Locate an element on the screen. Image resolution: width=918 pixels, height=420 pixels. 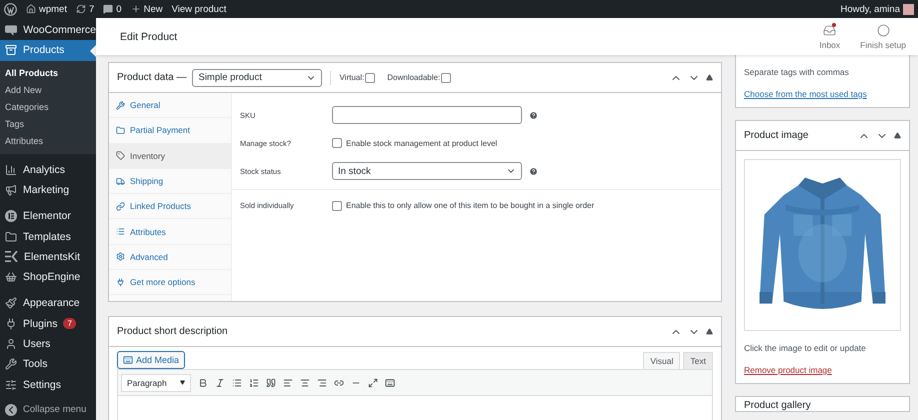
menu-item: WooCommerce is located at coordinates (48, 30).